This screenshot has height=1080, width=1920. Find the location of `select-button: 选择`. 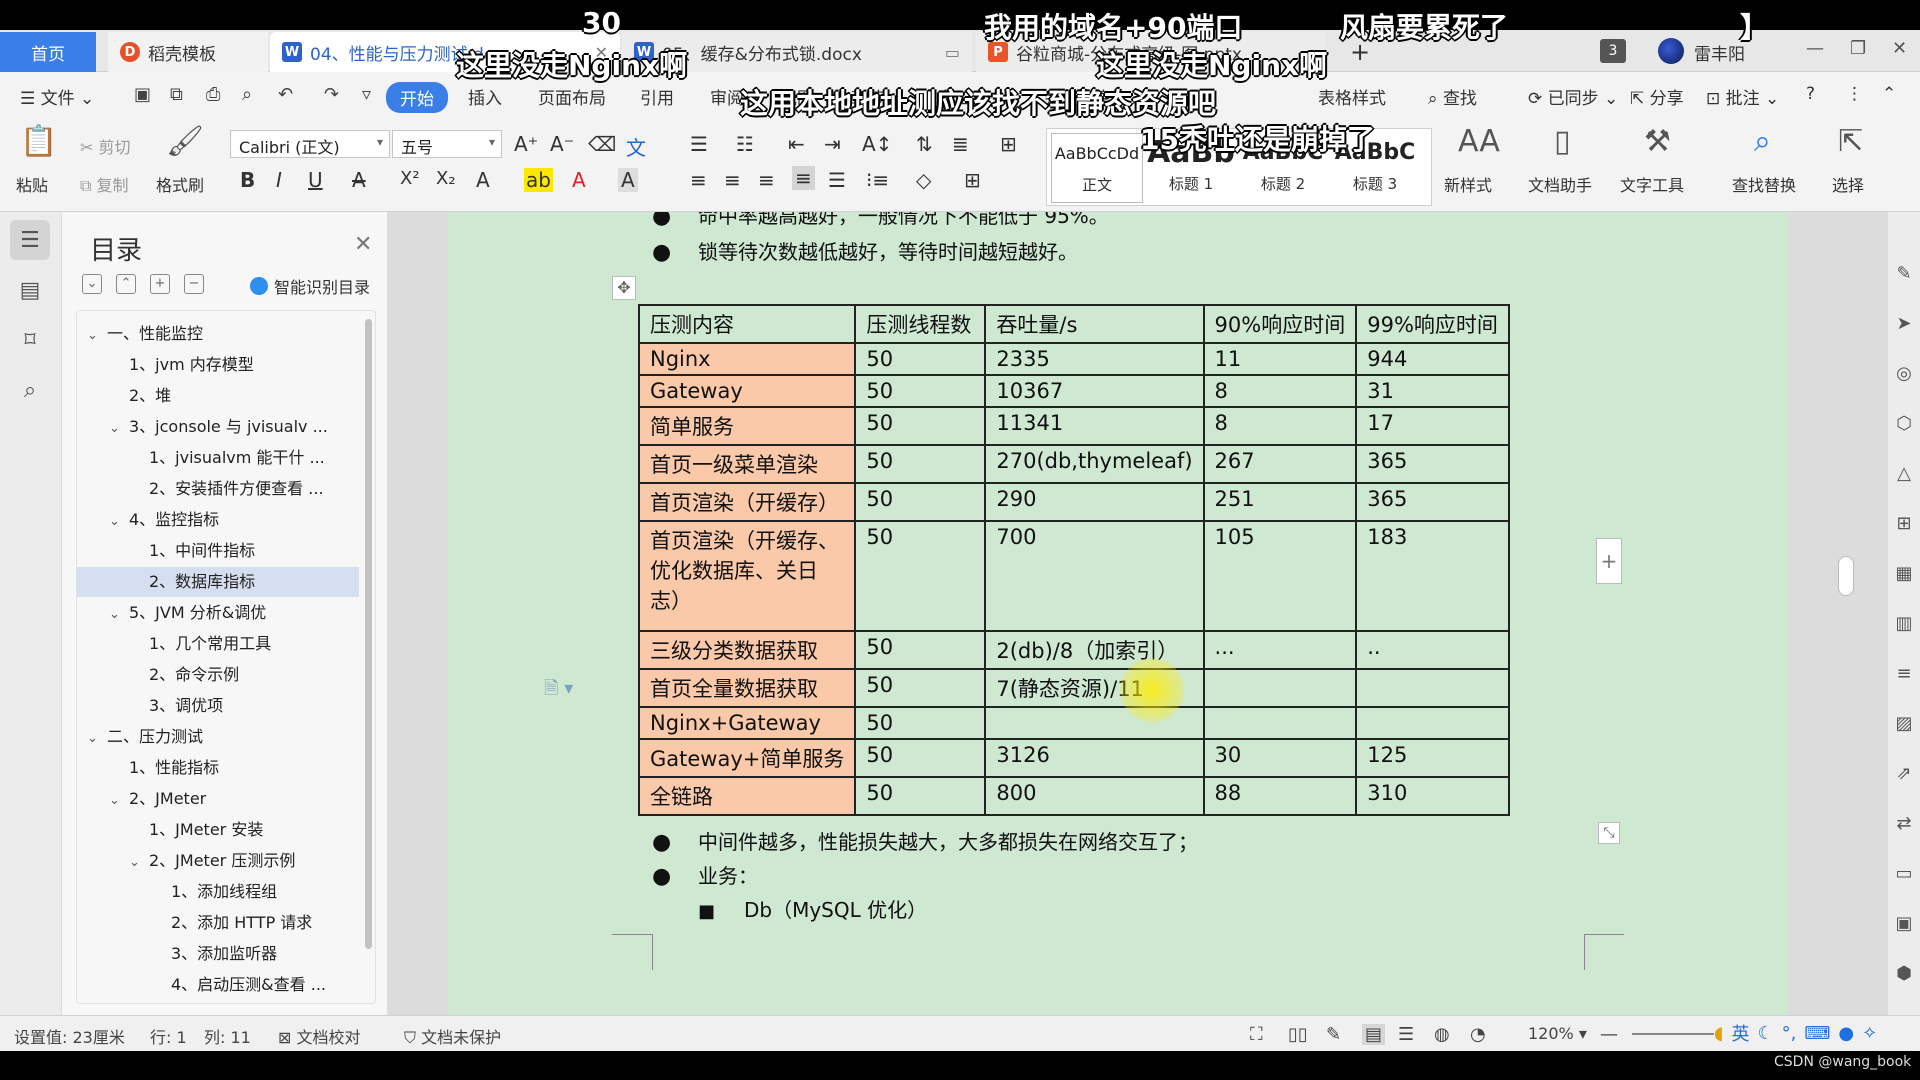

select-button: 选择 is located at coordinates (1848, 184).